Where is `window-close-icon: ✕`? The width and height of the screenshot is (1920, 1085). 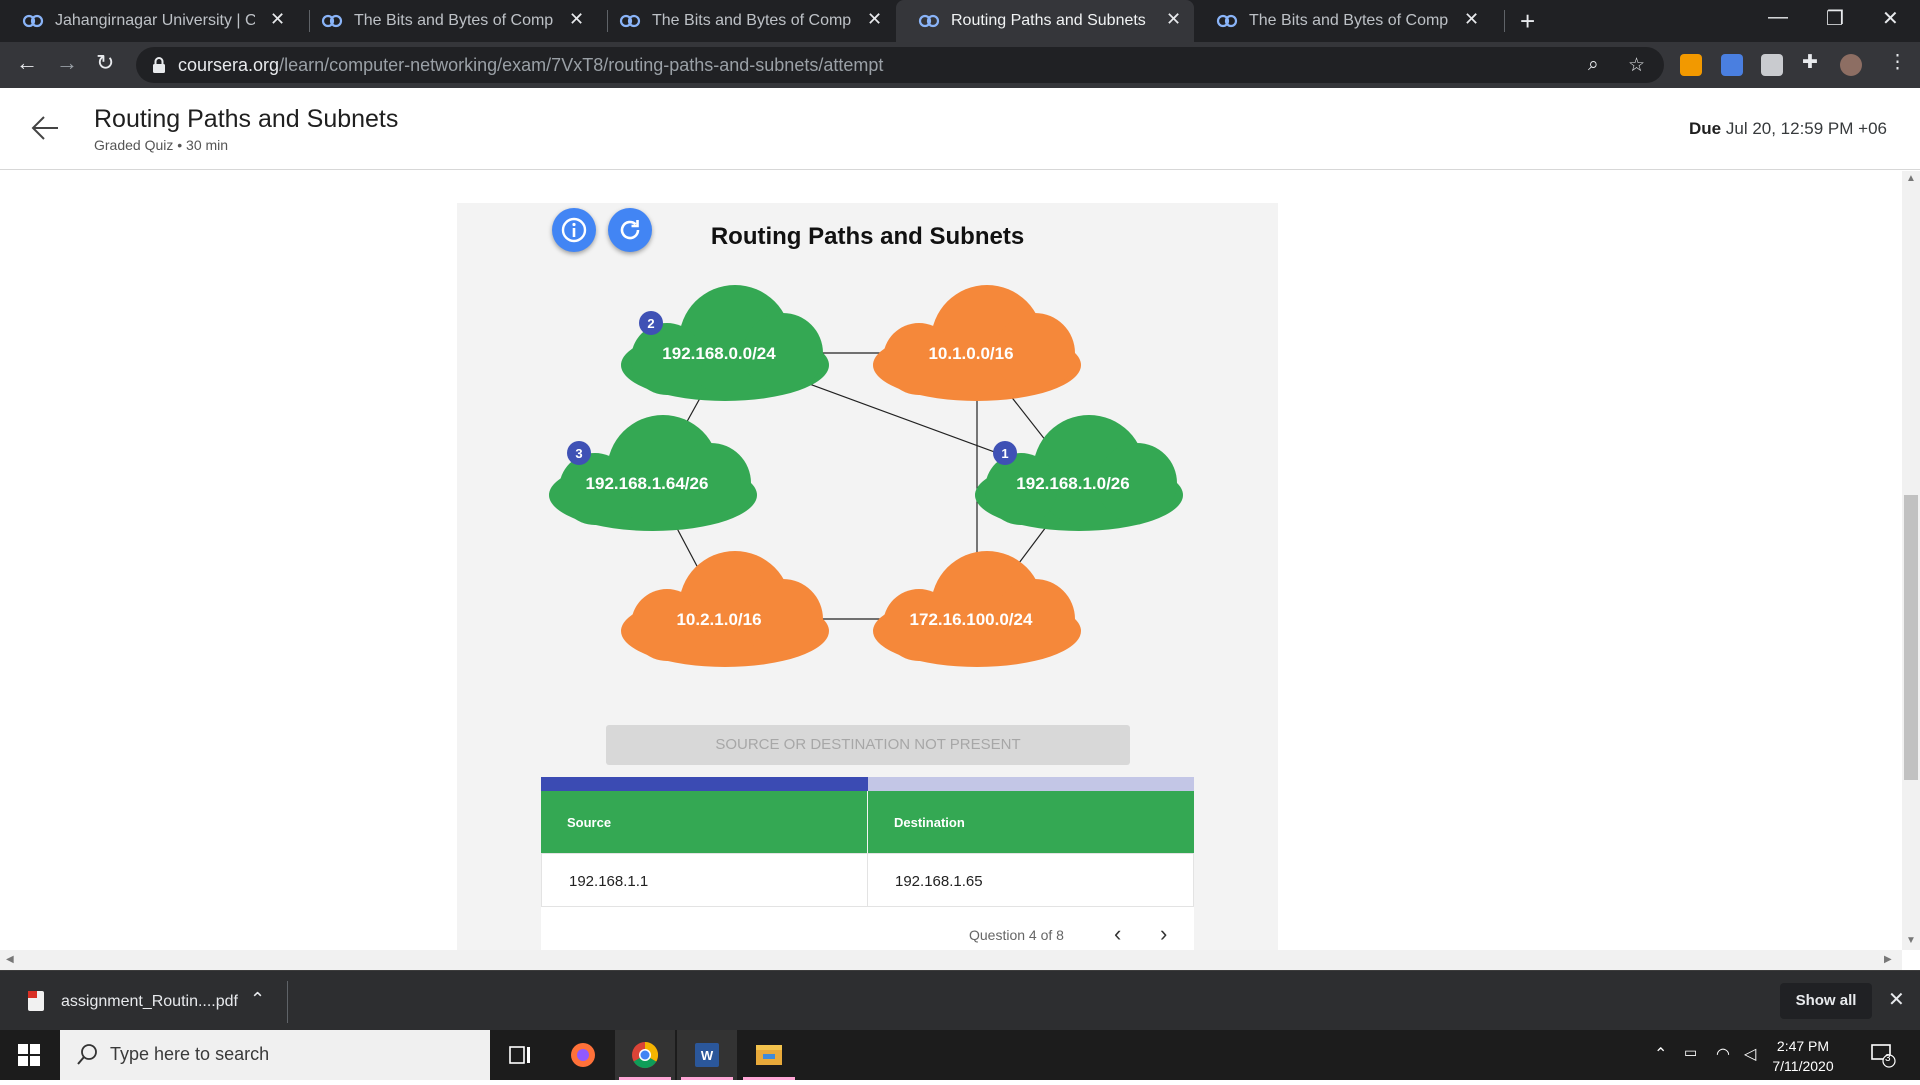 window-close-icon: ✕ is located at coordinates (1890, 18).